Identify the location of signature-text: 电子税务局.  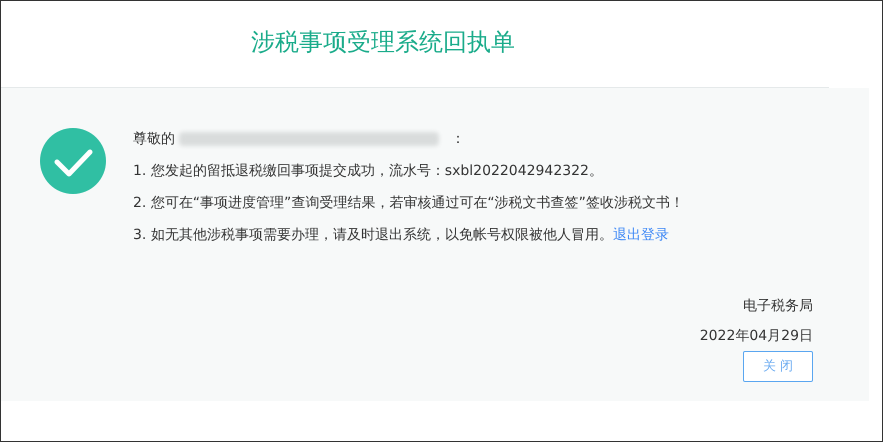
(778, 306).